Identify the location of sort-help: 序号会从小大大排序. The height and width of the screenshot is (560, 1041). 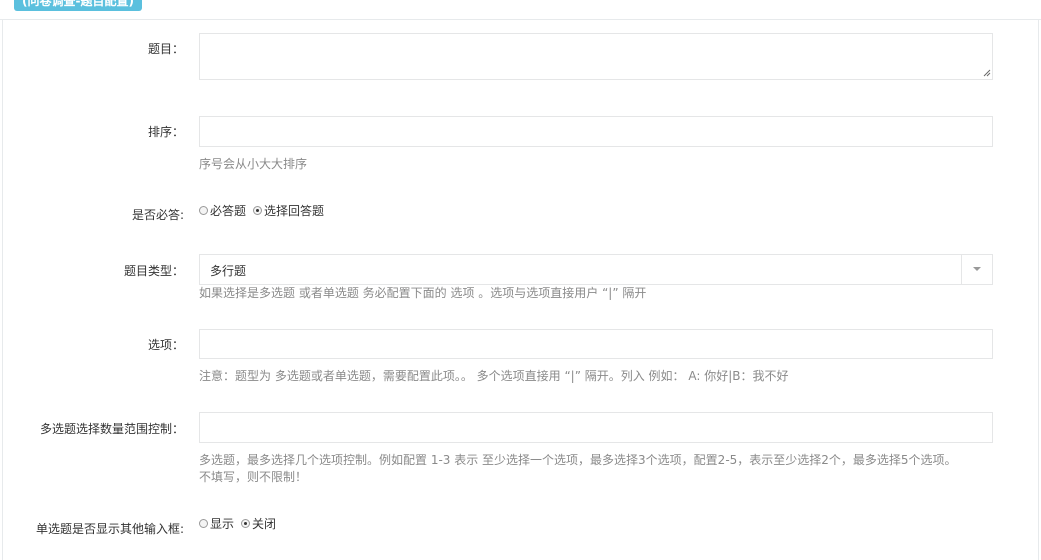
(253, 164).